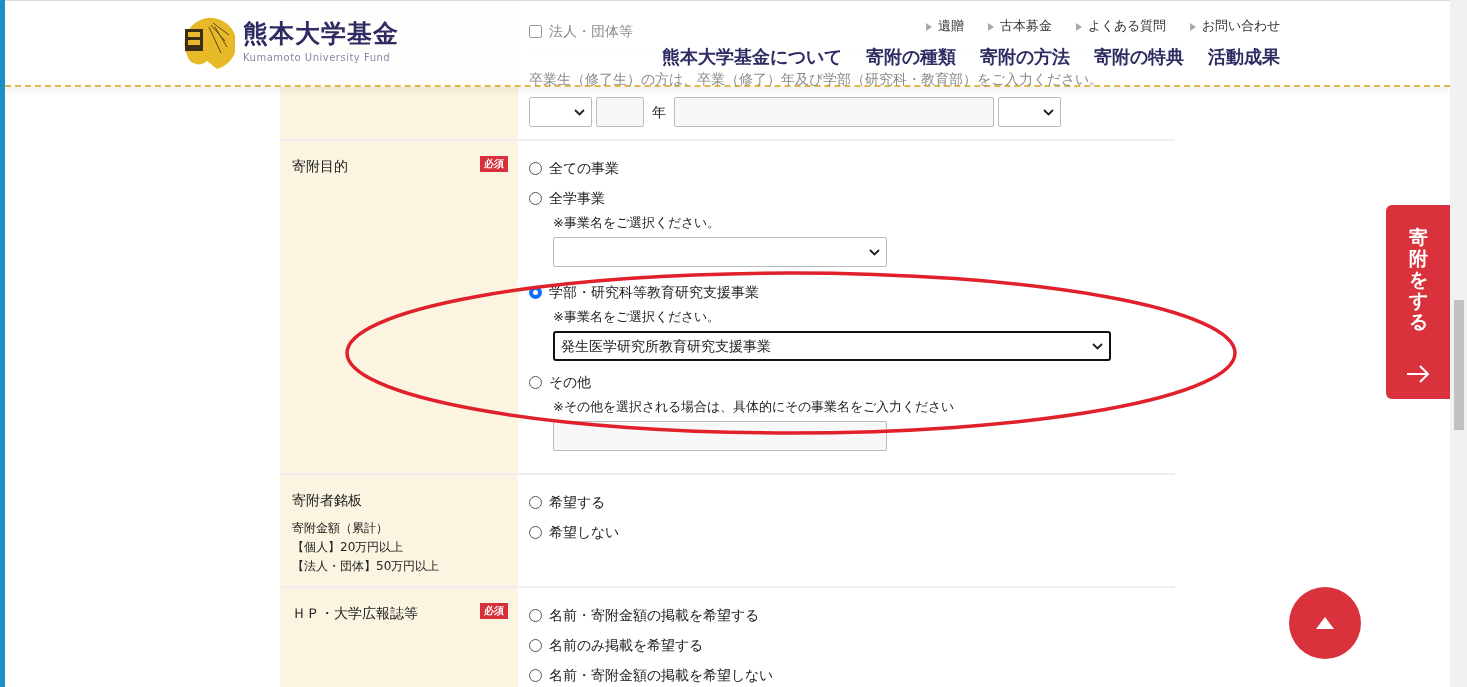 Image resolution: width=1467 pixels, height=687 pixels. What do you see at coordinates (584, 168) in the screenshot?
I see `option-label: 全ての事業` at bounding box center [584, 168].